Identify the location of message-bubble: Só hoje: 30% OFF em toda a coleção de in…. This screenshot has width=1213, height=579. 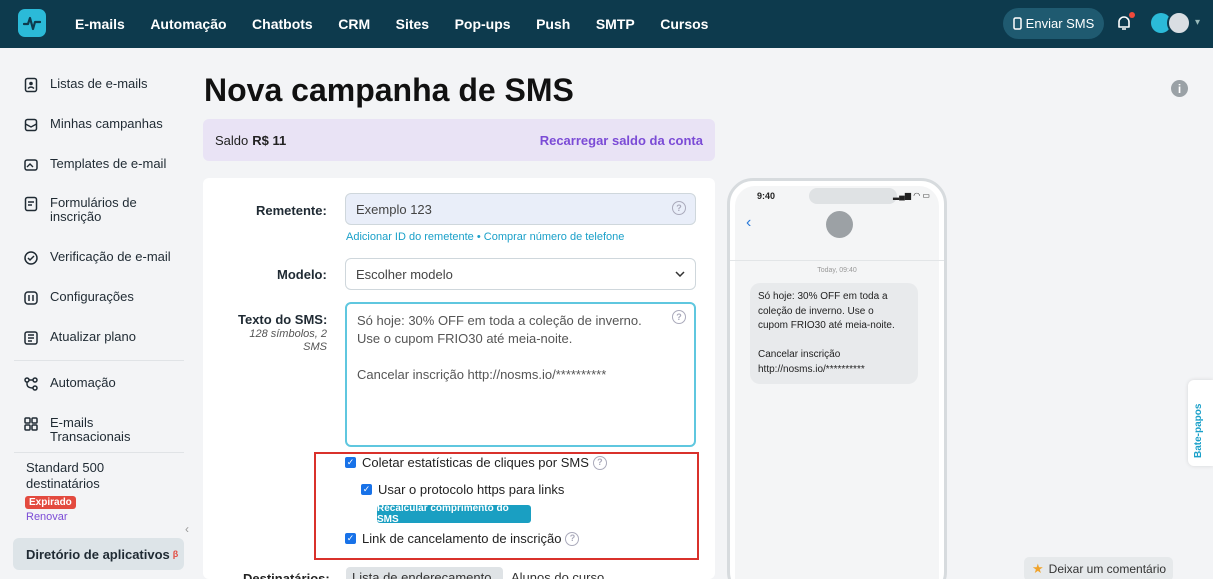
(834, 333).